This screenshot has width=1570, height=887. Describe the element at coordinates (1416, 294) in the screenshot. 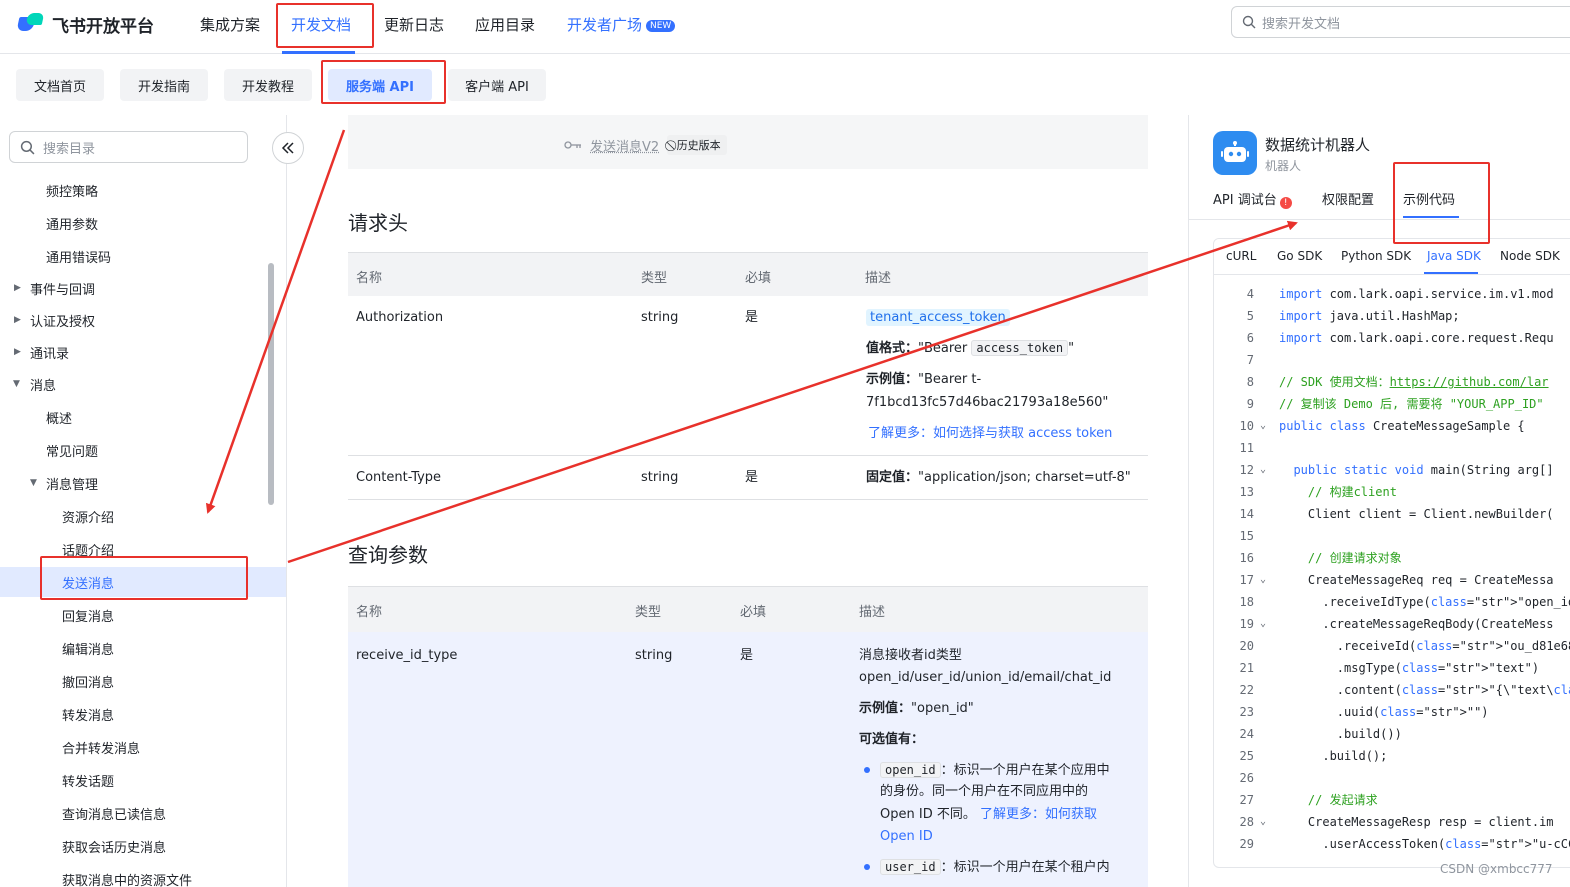

I see `code-text: import com.lark.oapi.service.im.v1.mod` at that location.